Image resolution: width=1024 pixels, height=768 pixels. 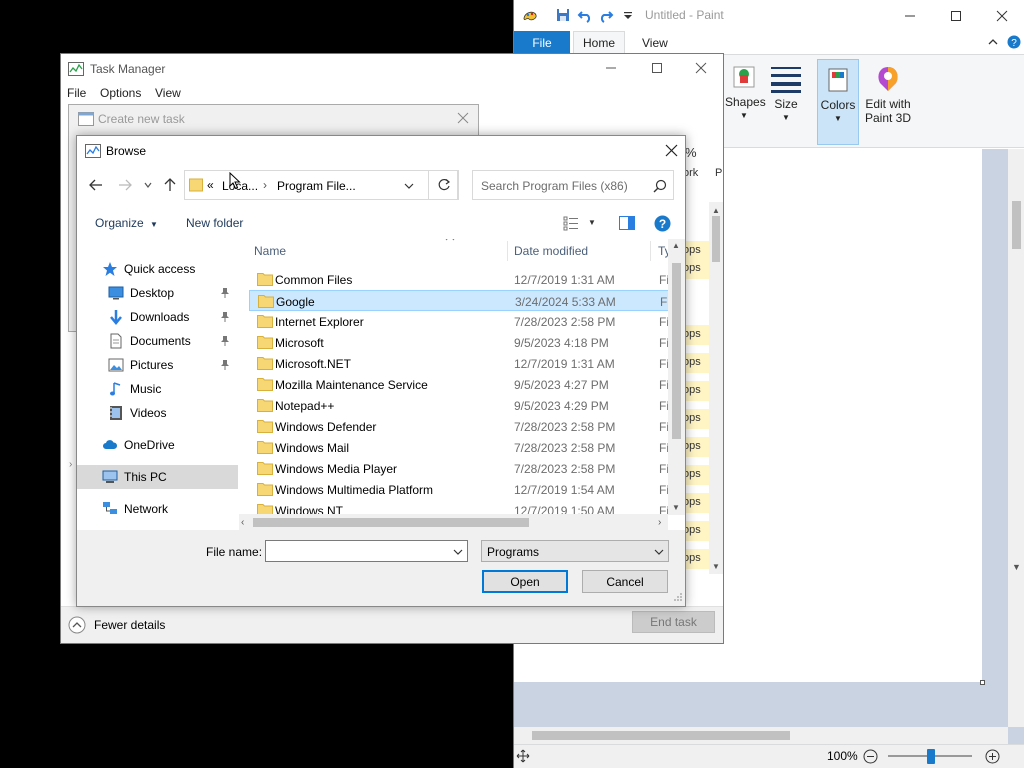 What do you see at coordinates (214, 223) in the screenshot?
I see `new-folder-button: New folder` at bounding box center [214, 223].